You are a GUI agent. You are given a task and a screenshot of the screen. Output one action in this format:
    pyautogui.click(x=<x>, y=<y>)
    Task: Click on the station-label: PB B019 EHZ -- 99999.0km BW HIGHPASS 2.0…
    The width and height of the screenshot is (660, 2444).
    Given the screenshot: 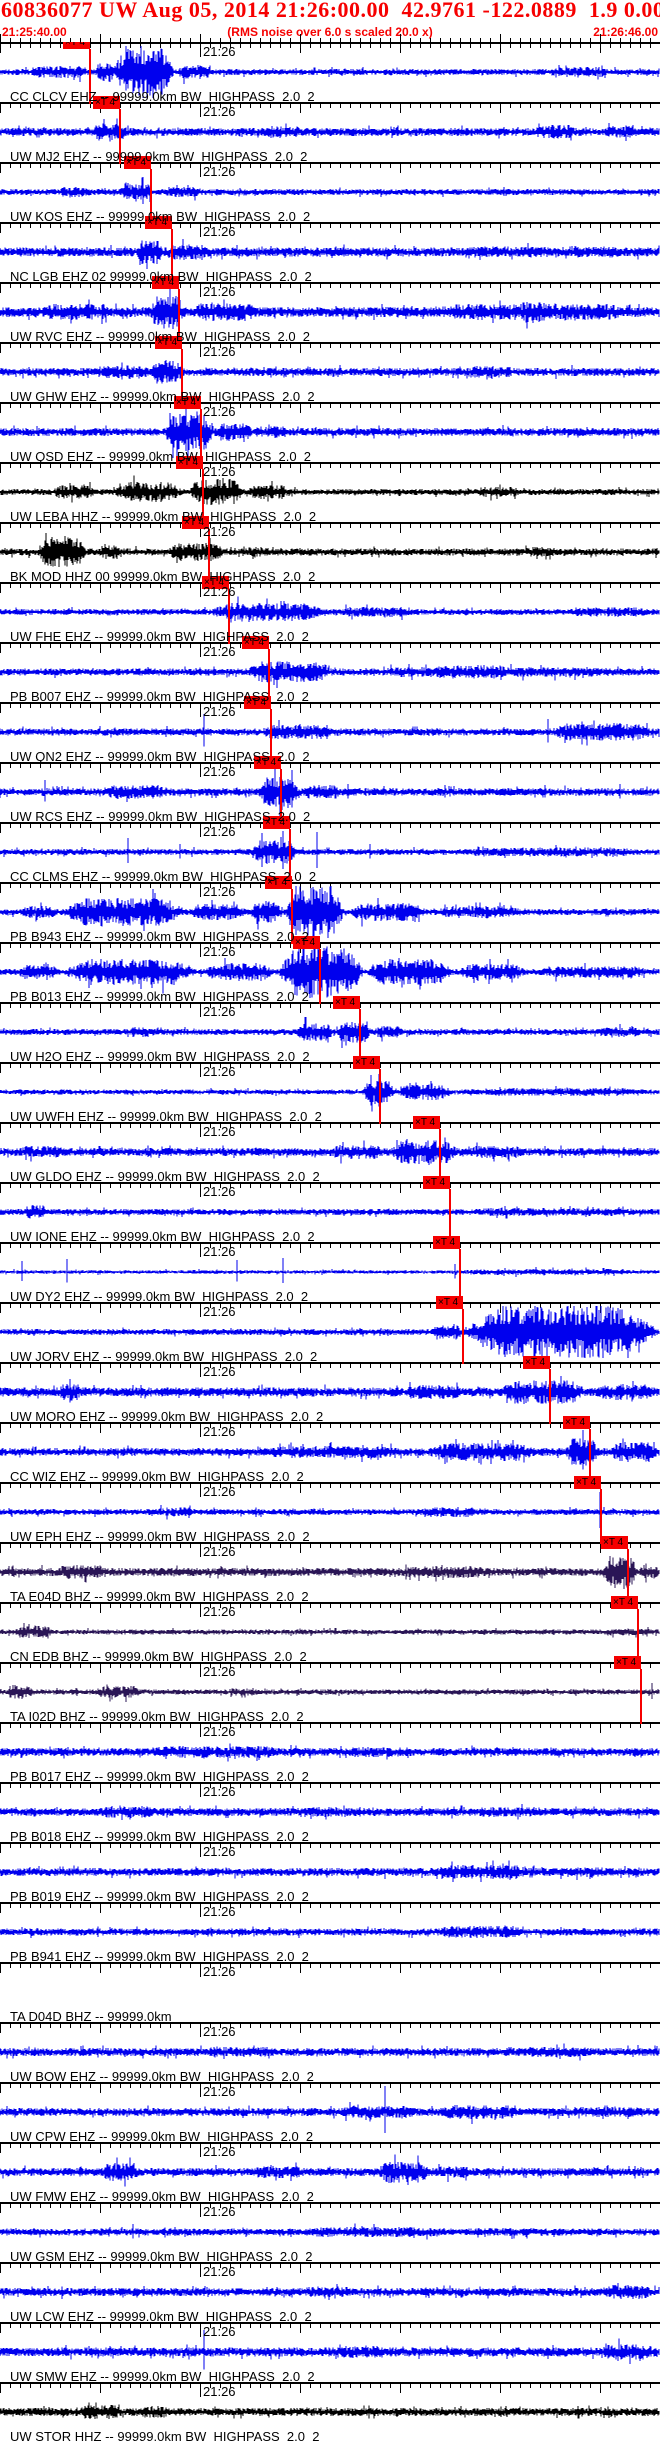 What is the action you would take?
    pyautogui.click(x=159, y=1896)
    